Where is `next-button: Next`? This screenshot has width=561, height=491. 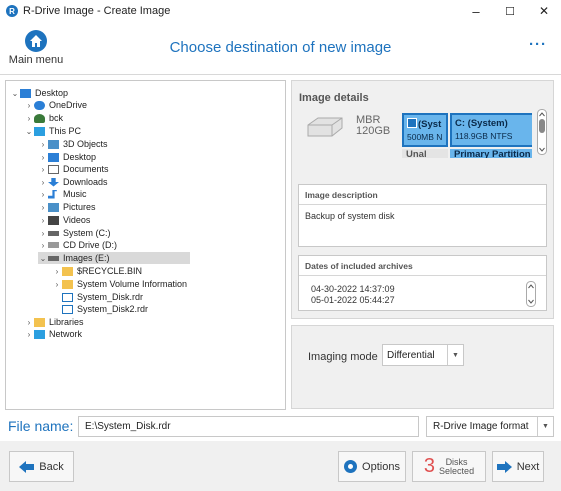
next-button: Next is located at coordinates (518, 466).